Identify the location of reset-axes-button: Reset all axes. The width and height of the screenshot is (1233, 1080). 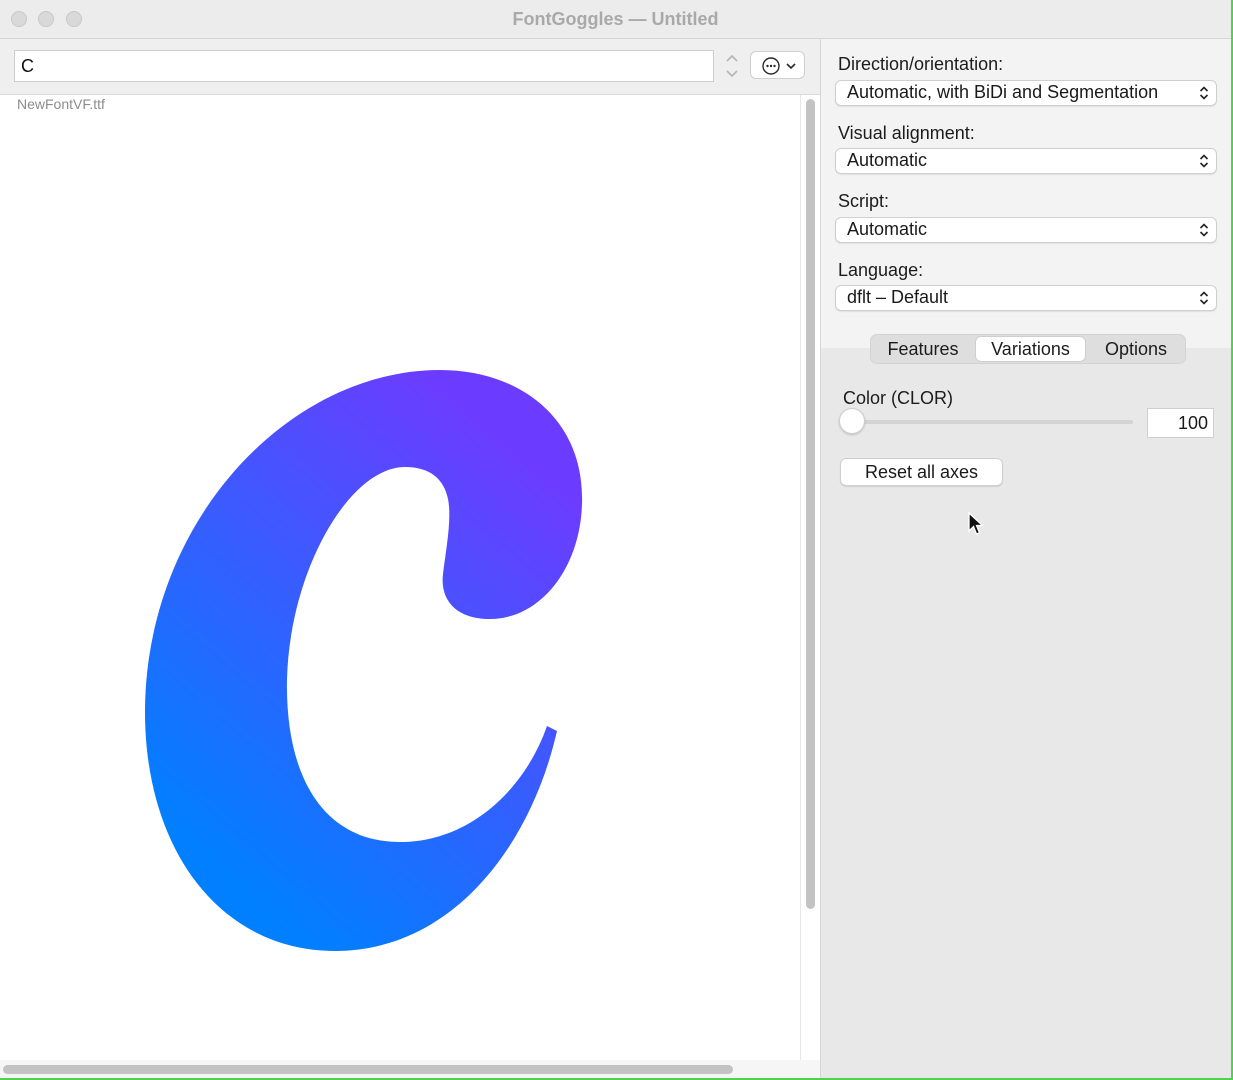
(921, 472).